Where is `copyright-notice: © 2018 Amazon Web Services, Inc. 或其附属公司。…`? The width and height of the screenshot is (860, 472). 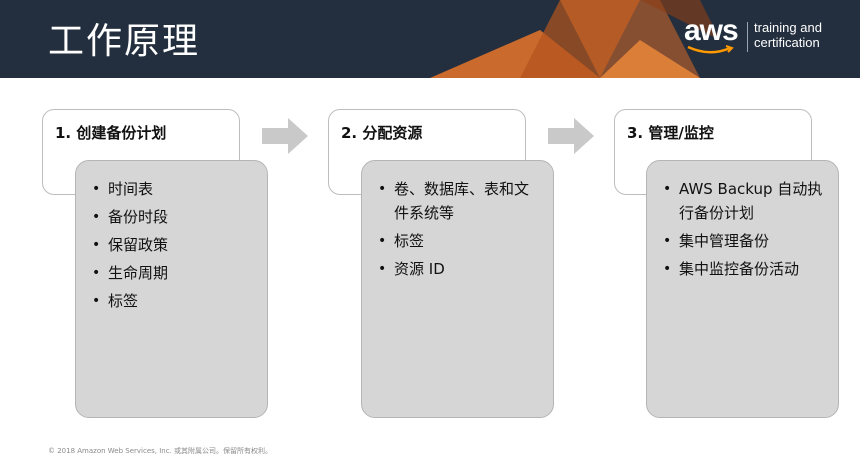
copyright-notice: © 2018 Amazon Web Services, Inc. 或其附属公司。… is located at coordinates (160, 451).